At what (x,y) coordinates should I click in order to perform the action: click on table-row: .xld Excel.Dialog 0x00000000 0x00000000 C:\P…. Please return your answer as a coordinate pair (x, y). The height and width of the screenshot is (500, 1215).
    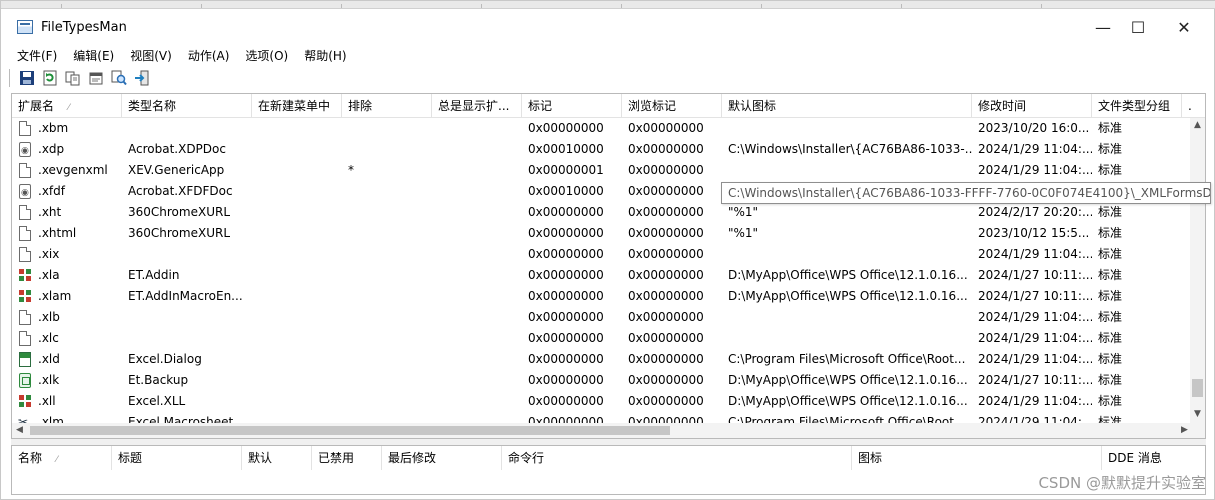
    Looking at the image, I should click on (602, 359).